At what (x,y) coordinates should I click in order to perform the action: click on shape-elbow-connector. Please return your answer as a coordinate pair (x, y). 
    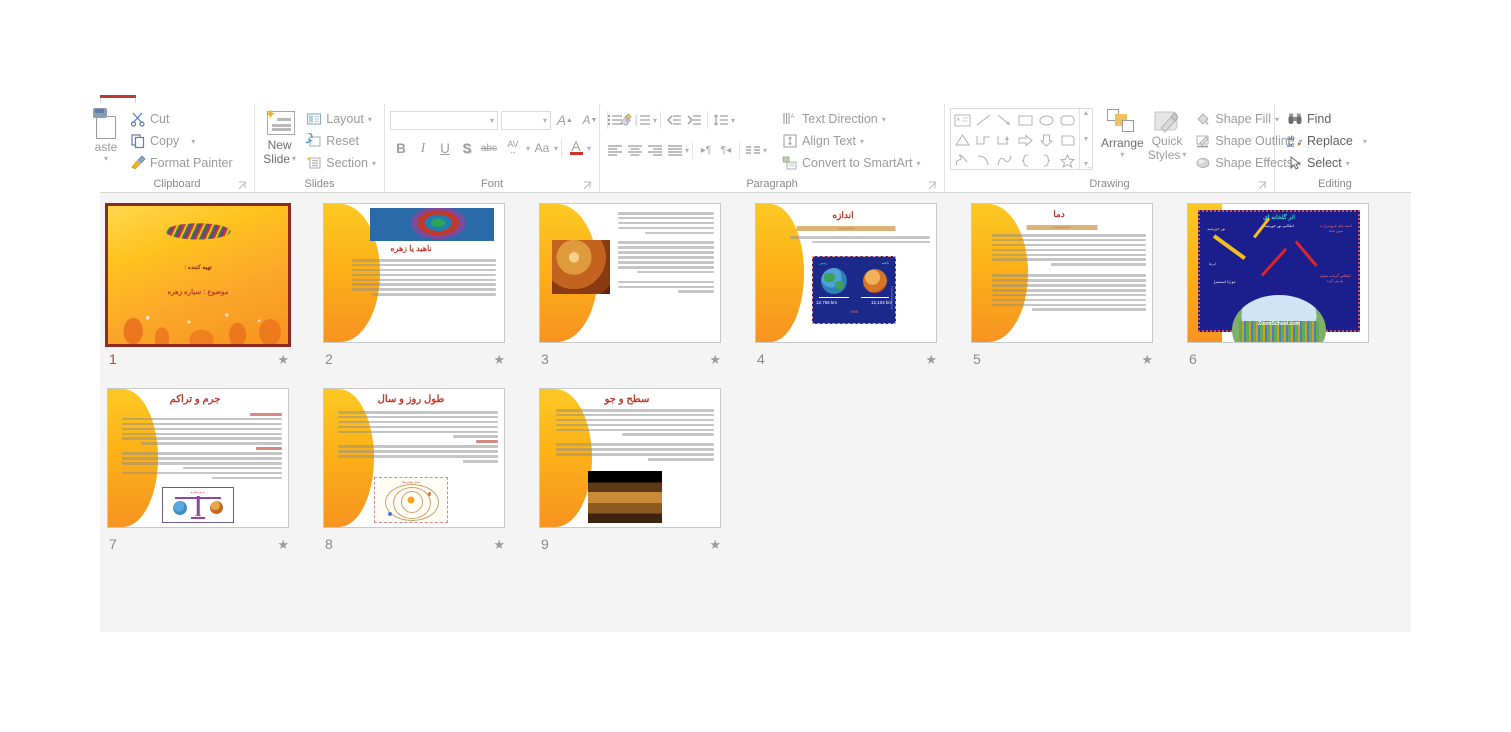
    Looking at the image, I should click on (983, 140).